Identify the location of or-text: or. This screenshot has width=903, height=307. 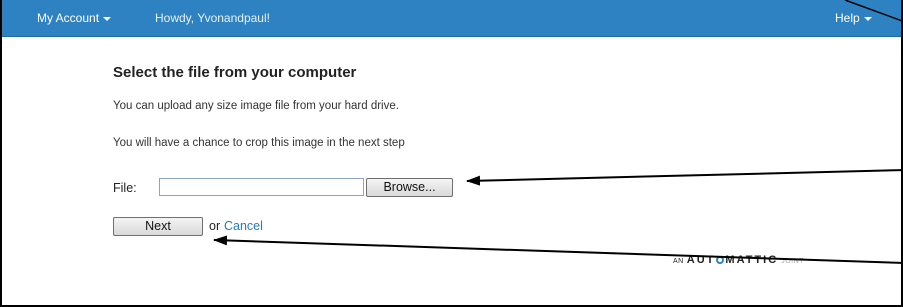
(215, 226).